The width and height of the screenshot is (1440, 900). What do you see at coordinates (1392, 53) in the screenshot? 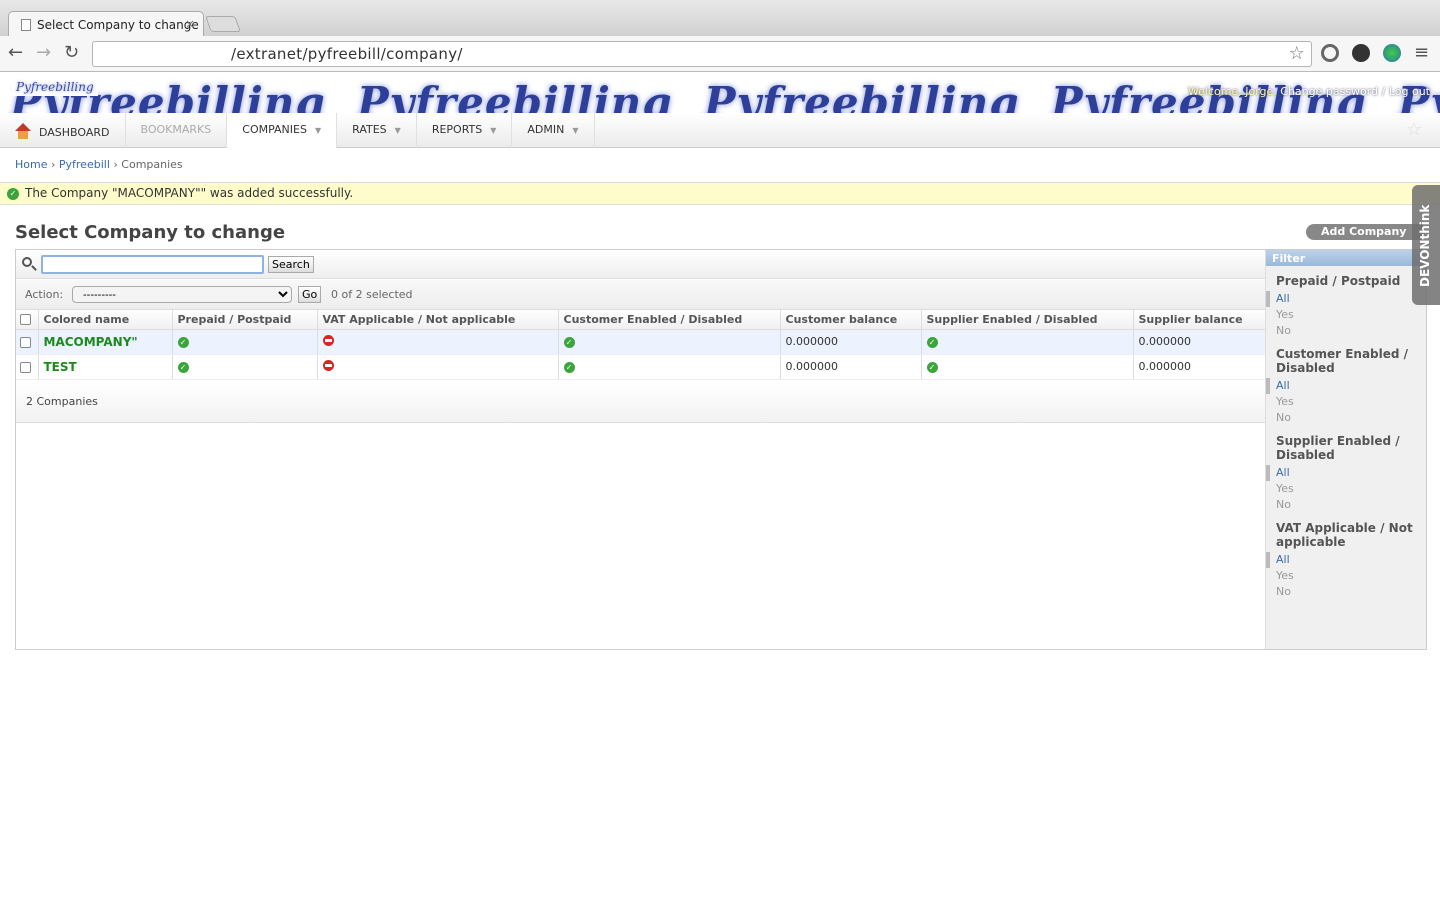
I see `globe-icon` at bounding box center [1392, 53].